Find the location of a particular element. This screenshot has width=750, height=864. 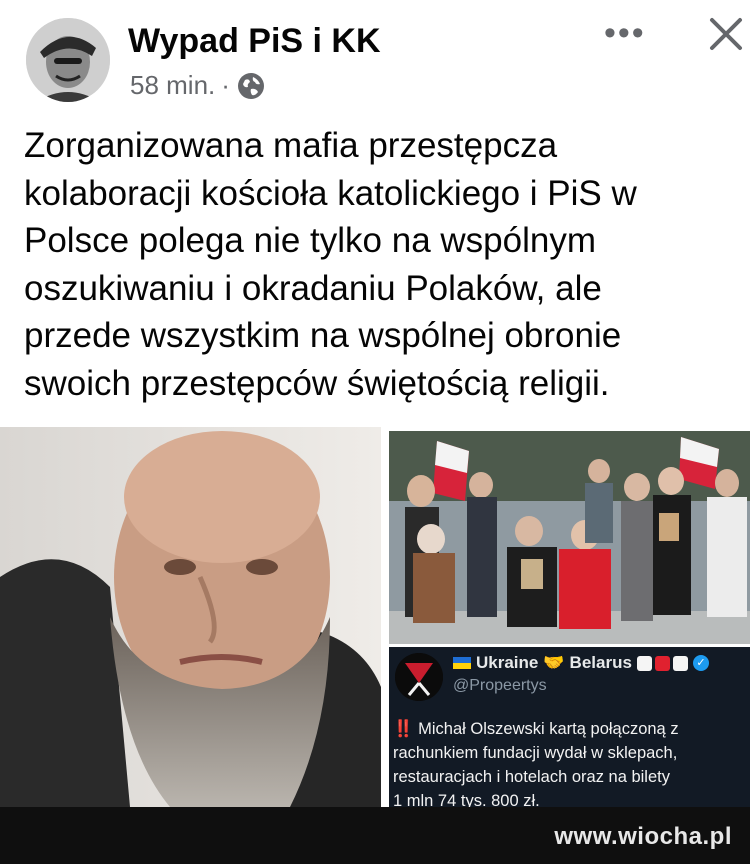

page-avatar is located at coordinates (68, 60).